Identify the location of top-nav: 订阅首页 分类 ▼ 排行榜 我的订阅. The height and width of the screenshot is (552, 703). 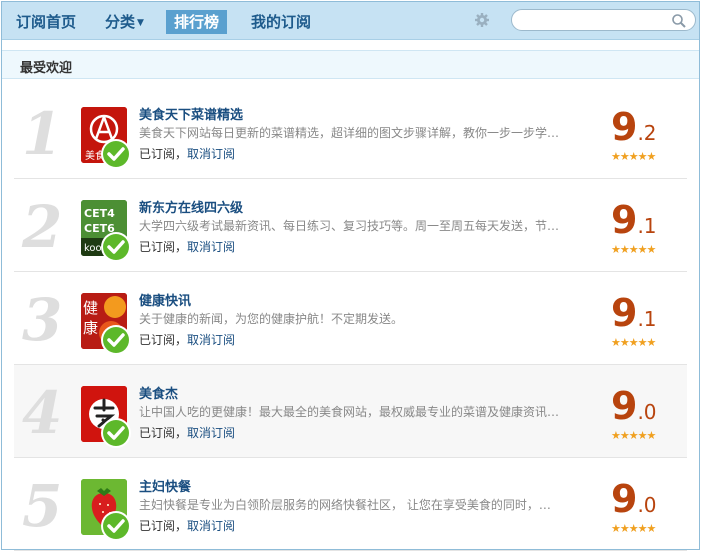
(350, 21).